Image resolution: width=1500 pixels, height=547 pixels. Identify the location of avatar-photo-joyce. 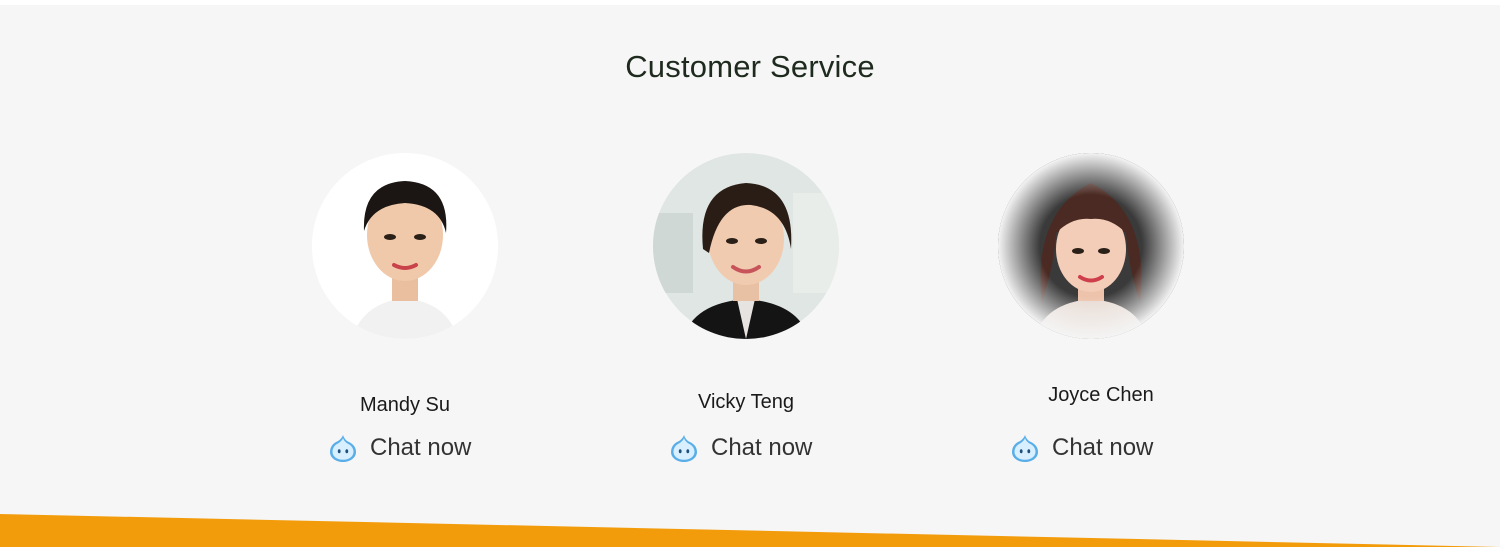
(1091, 246).